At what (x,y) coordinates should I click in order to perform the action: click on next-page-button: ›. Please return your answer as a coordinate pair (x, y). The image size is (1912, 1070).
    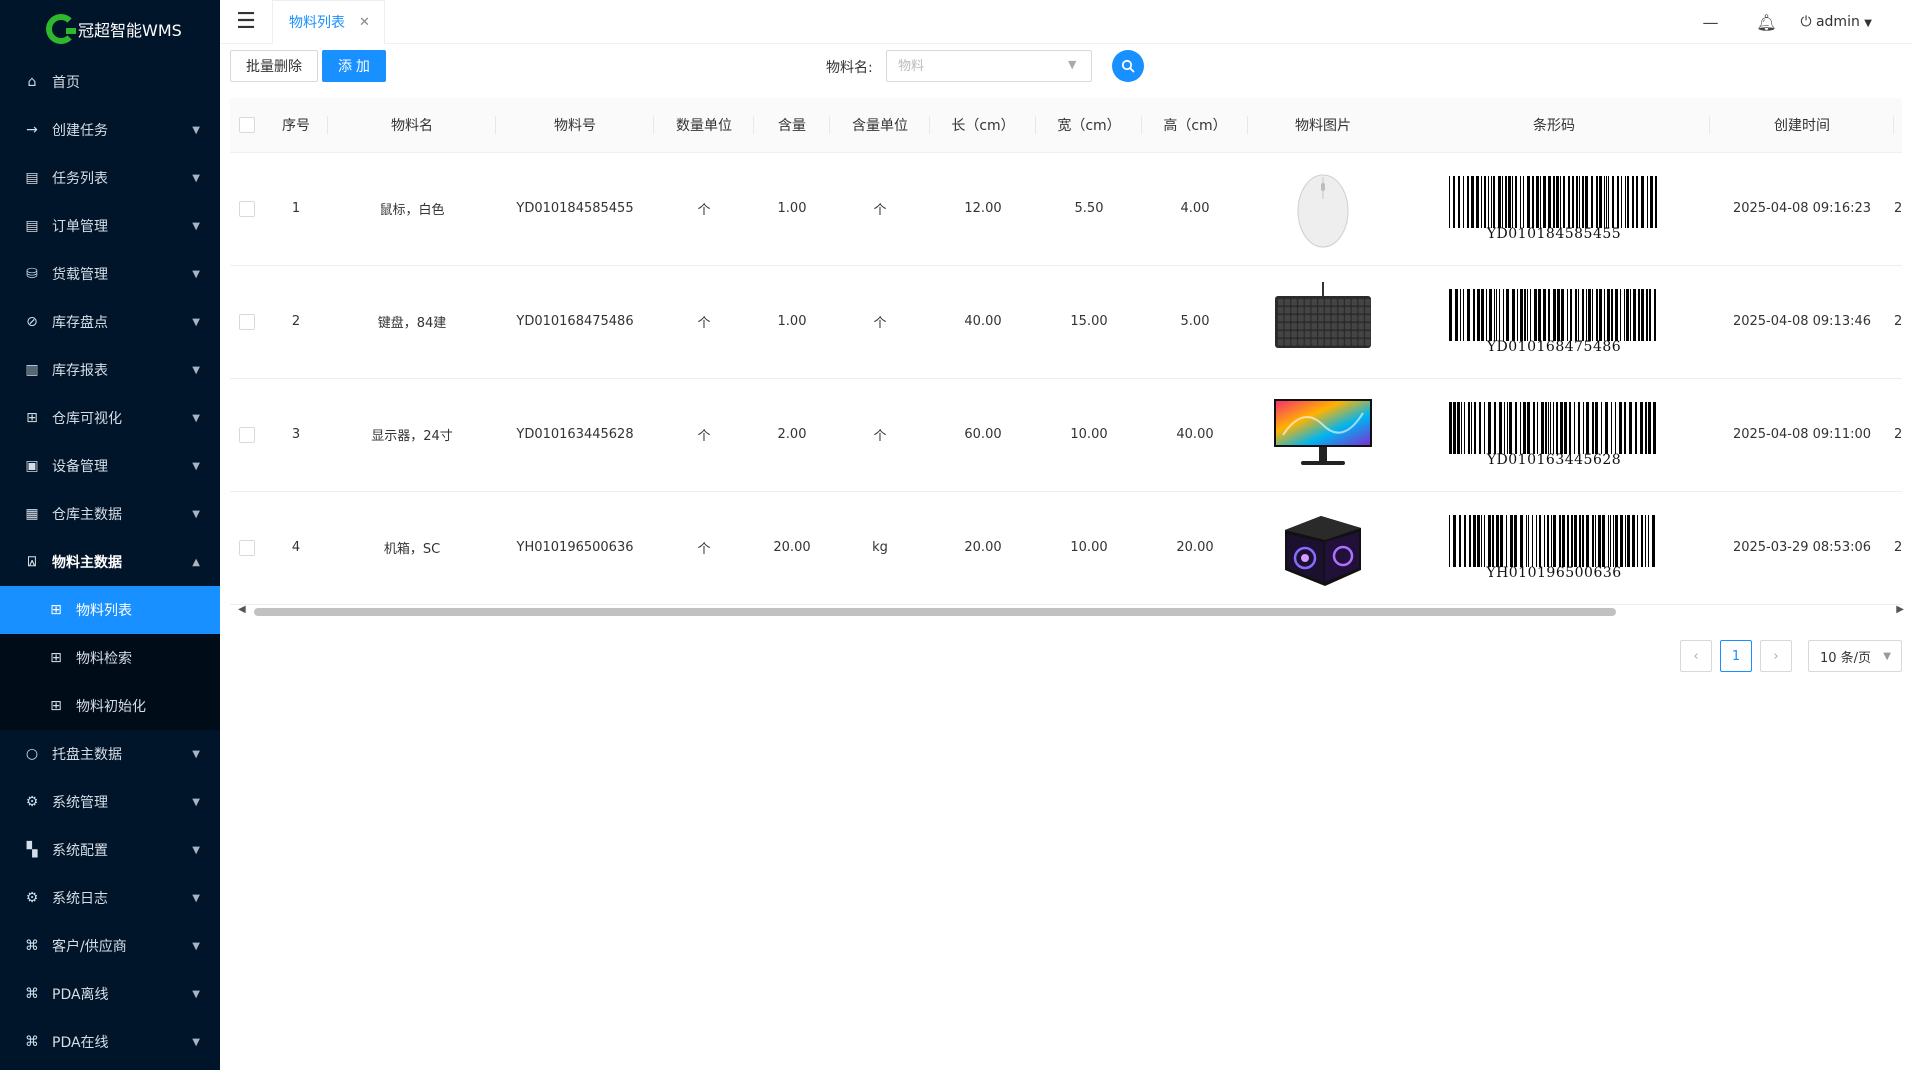
    Looking at the image, I should click on (1776, 656).